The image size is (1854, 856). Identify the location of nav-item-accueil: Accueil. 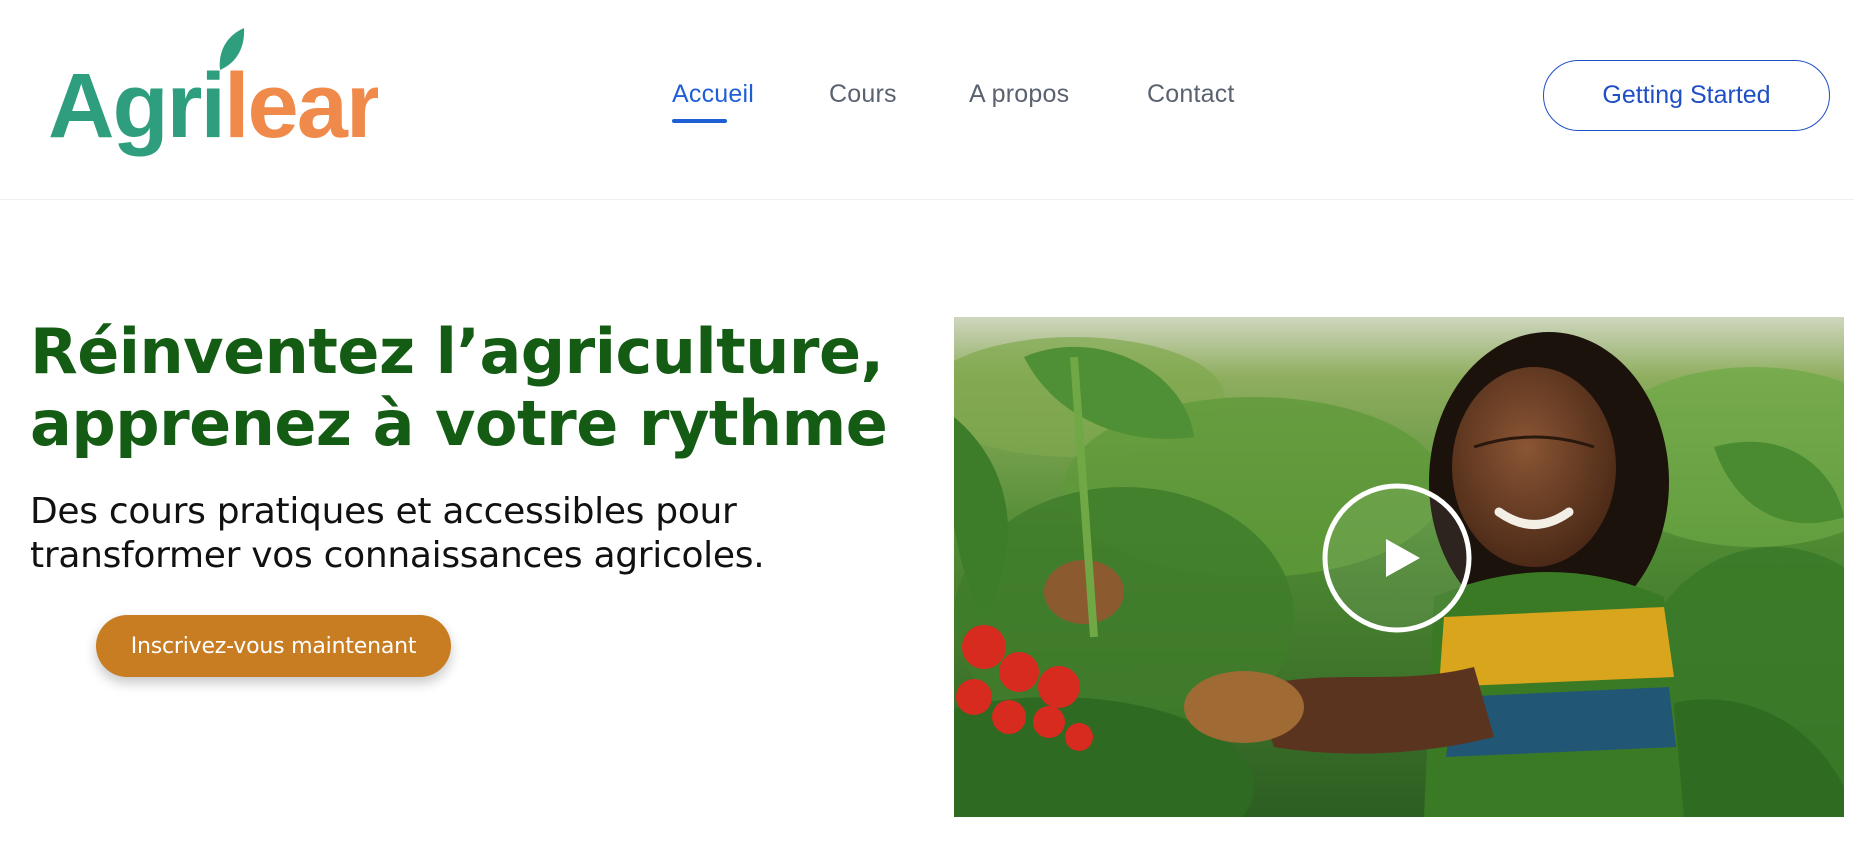
(713, 101).